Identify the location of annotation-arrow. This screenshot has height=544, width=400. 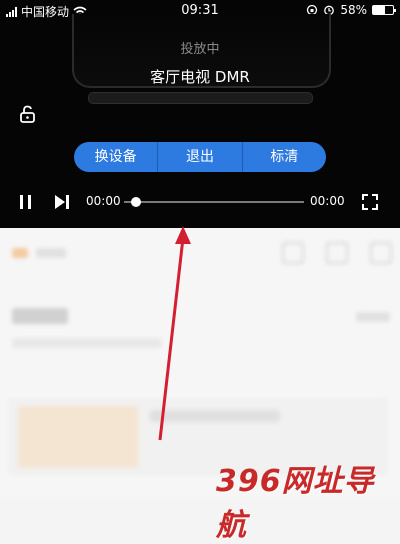
(174, 333).